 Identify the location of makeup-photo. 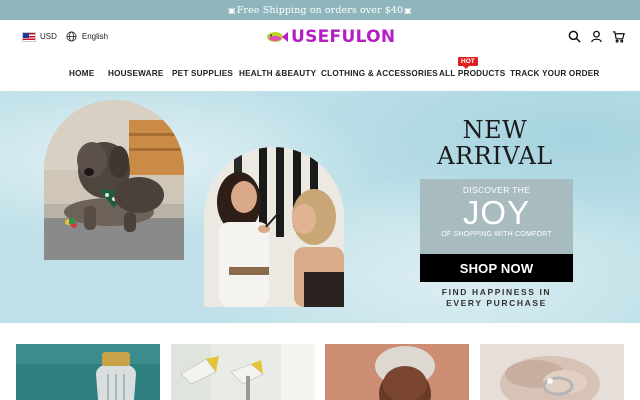
(274, 227).